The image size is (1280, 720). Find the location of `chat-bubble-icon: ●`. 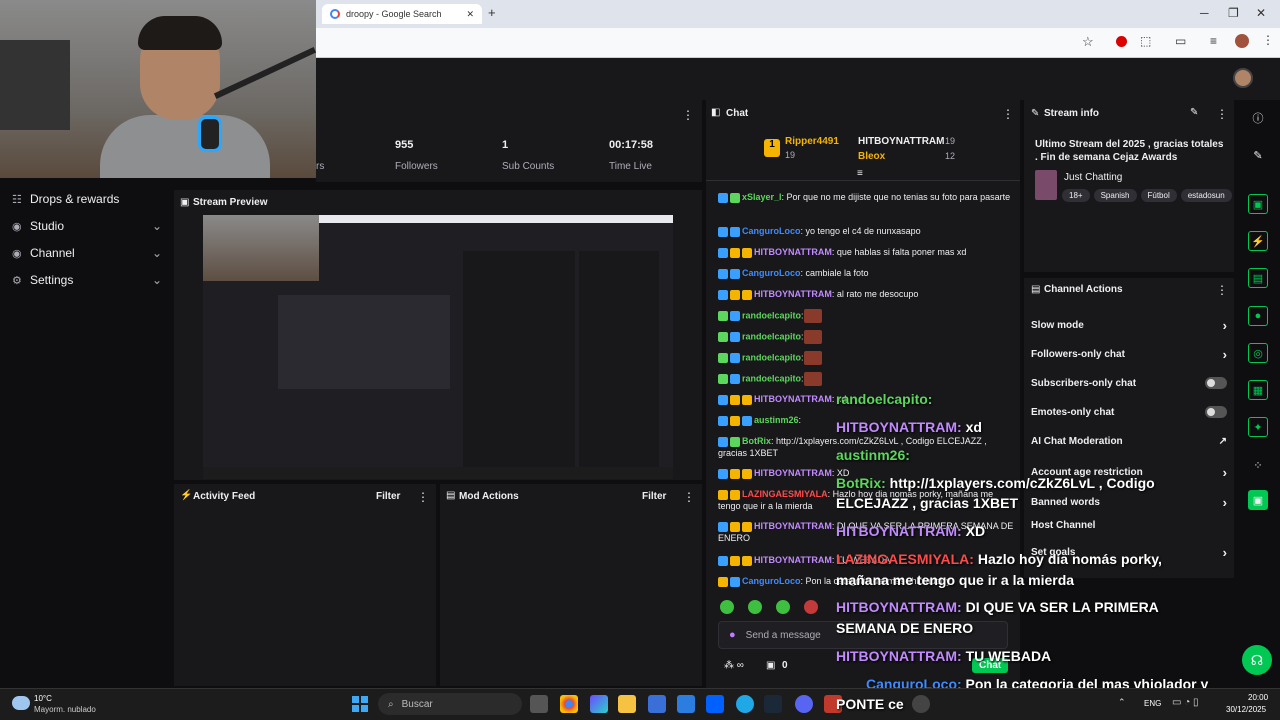

chat-bubble-icon: ● is located at coordinates (1258, 316).